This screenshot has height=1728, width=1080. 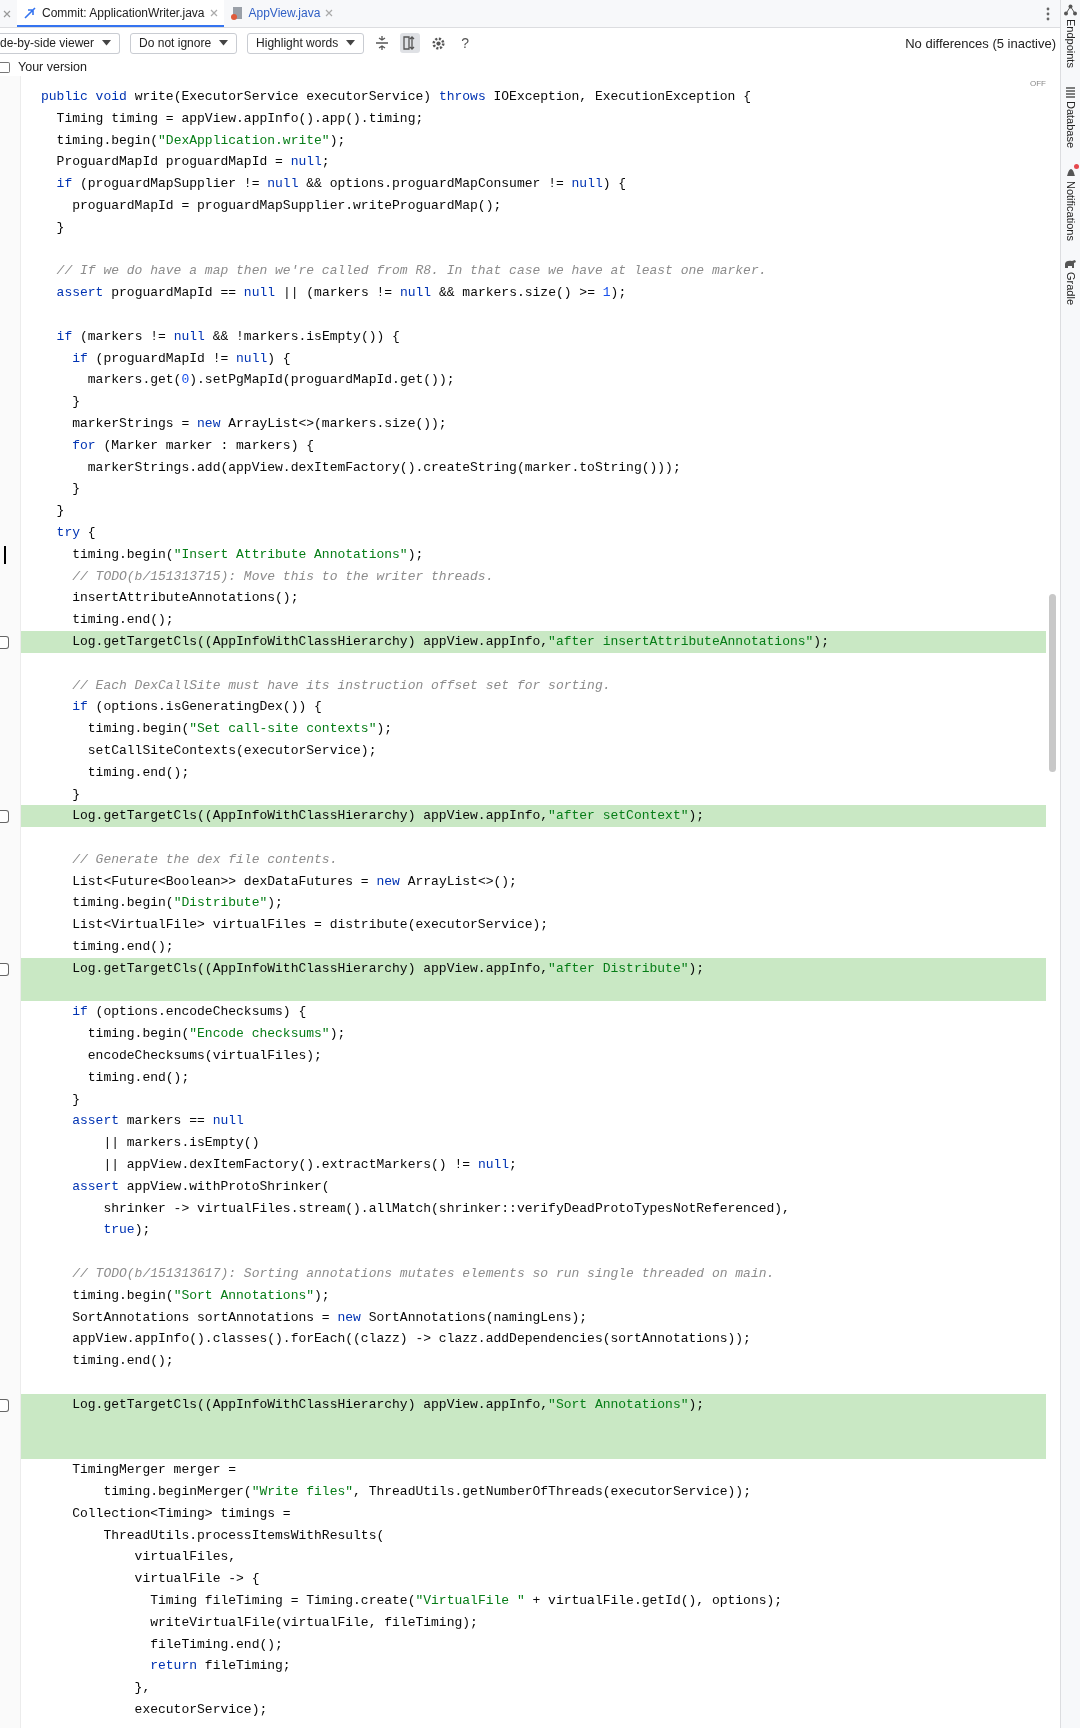 What do you see at coordinates (189, 1012) in the screenshot?
I see `code-line: if (options.encodeChecksums) {` at bounding box center [189, 1012].